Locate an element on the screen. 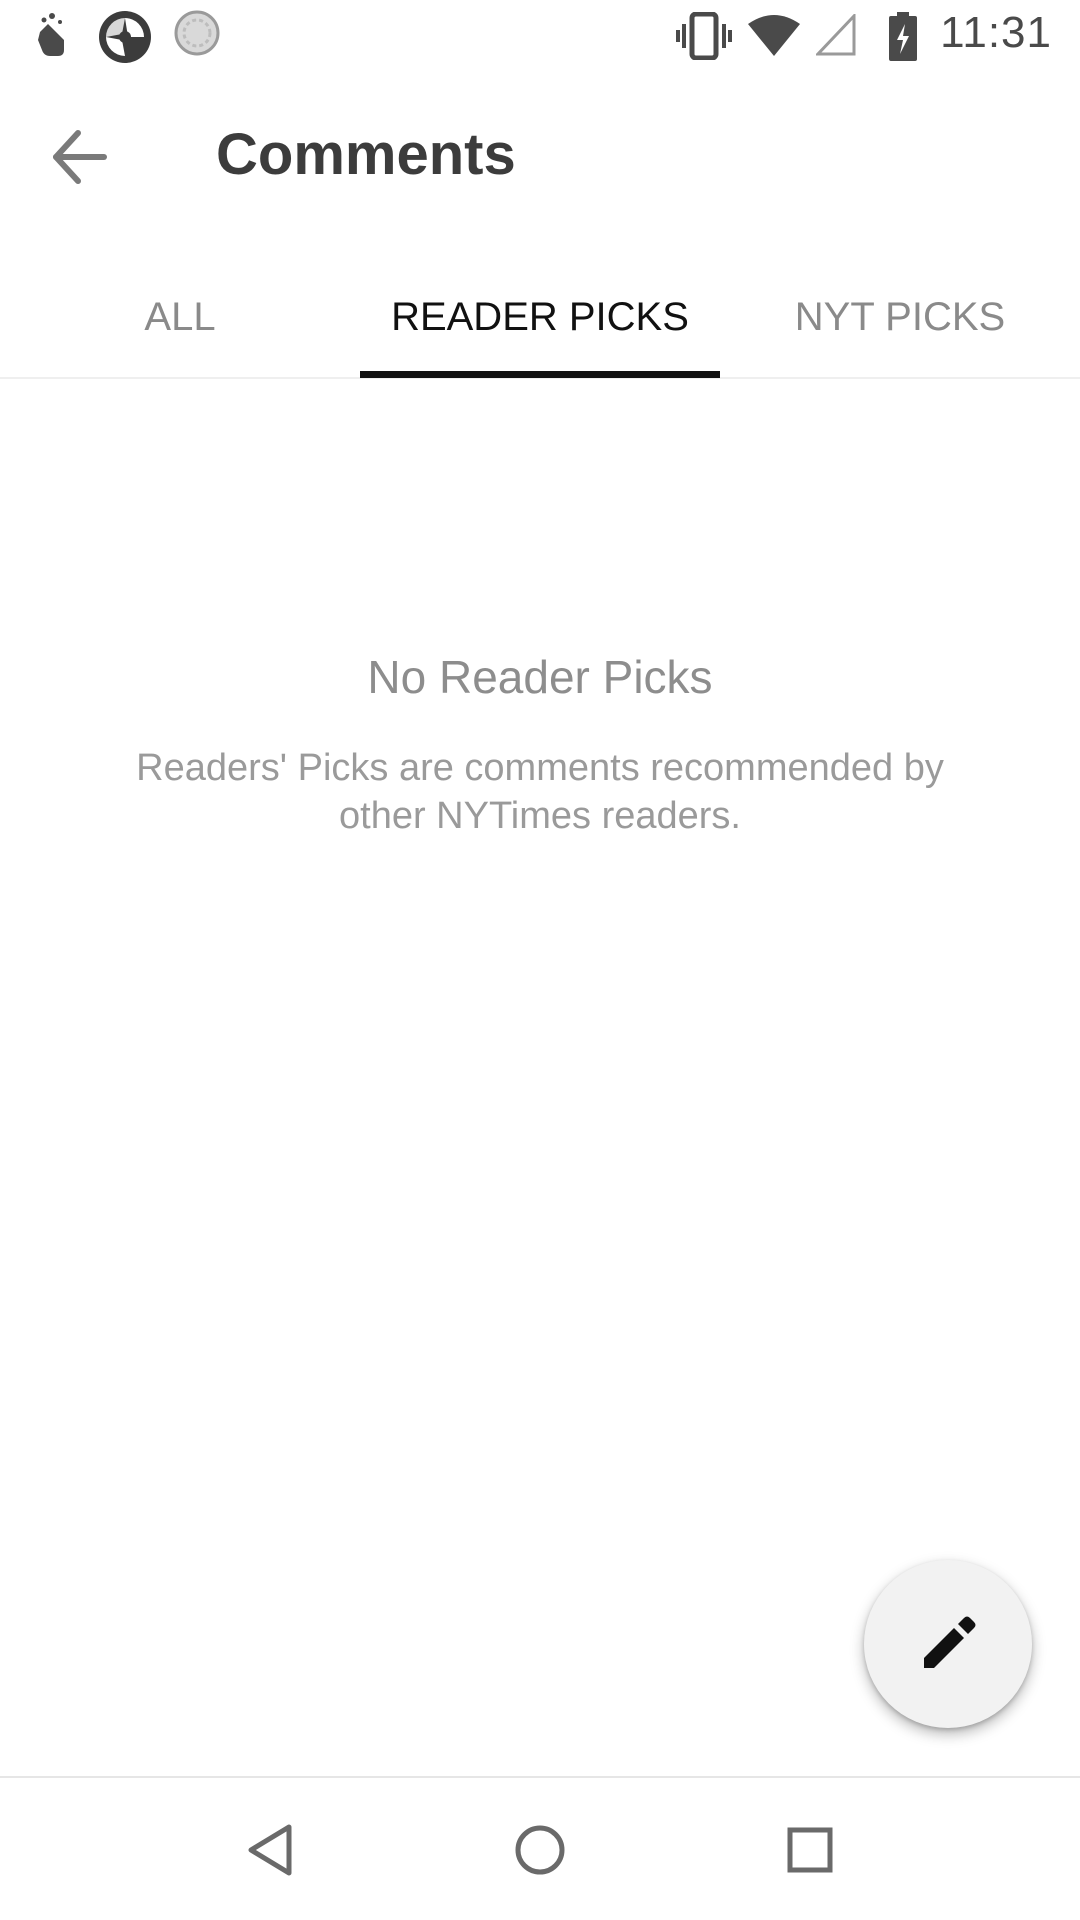 The width and height of the screenshot is (1080, 1920). empty-state-title: No Reader Picks is located at coordinates (540, 677).